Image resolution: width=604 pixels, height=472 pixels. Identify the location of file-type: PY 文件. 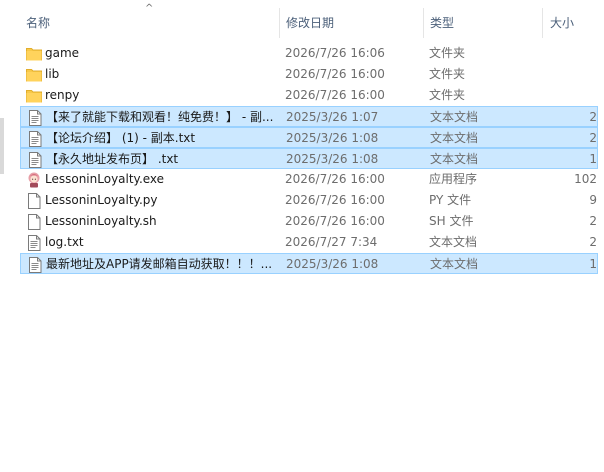
(450, 200).